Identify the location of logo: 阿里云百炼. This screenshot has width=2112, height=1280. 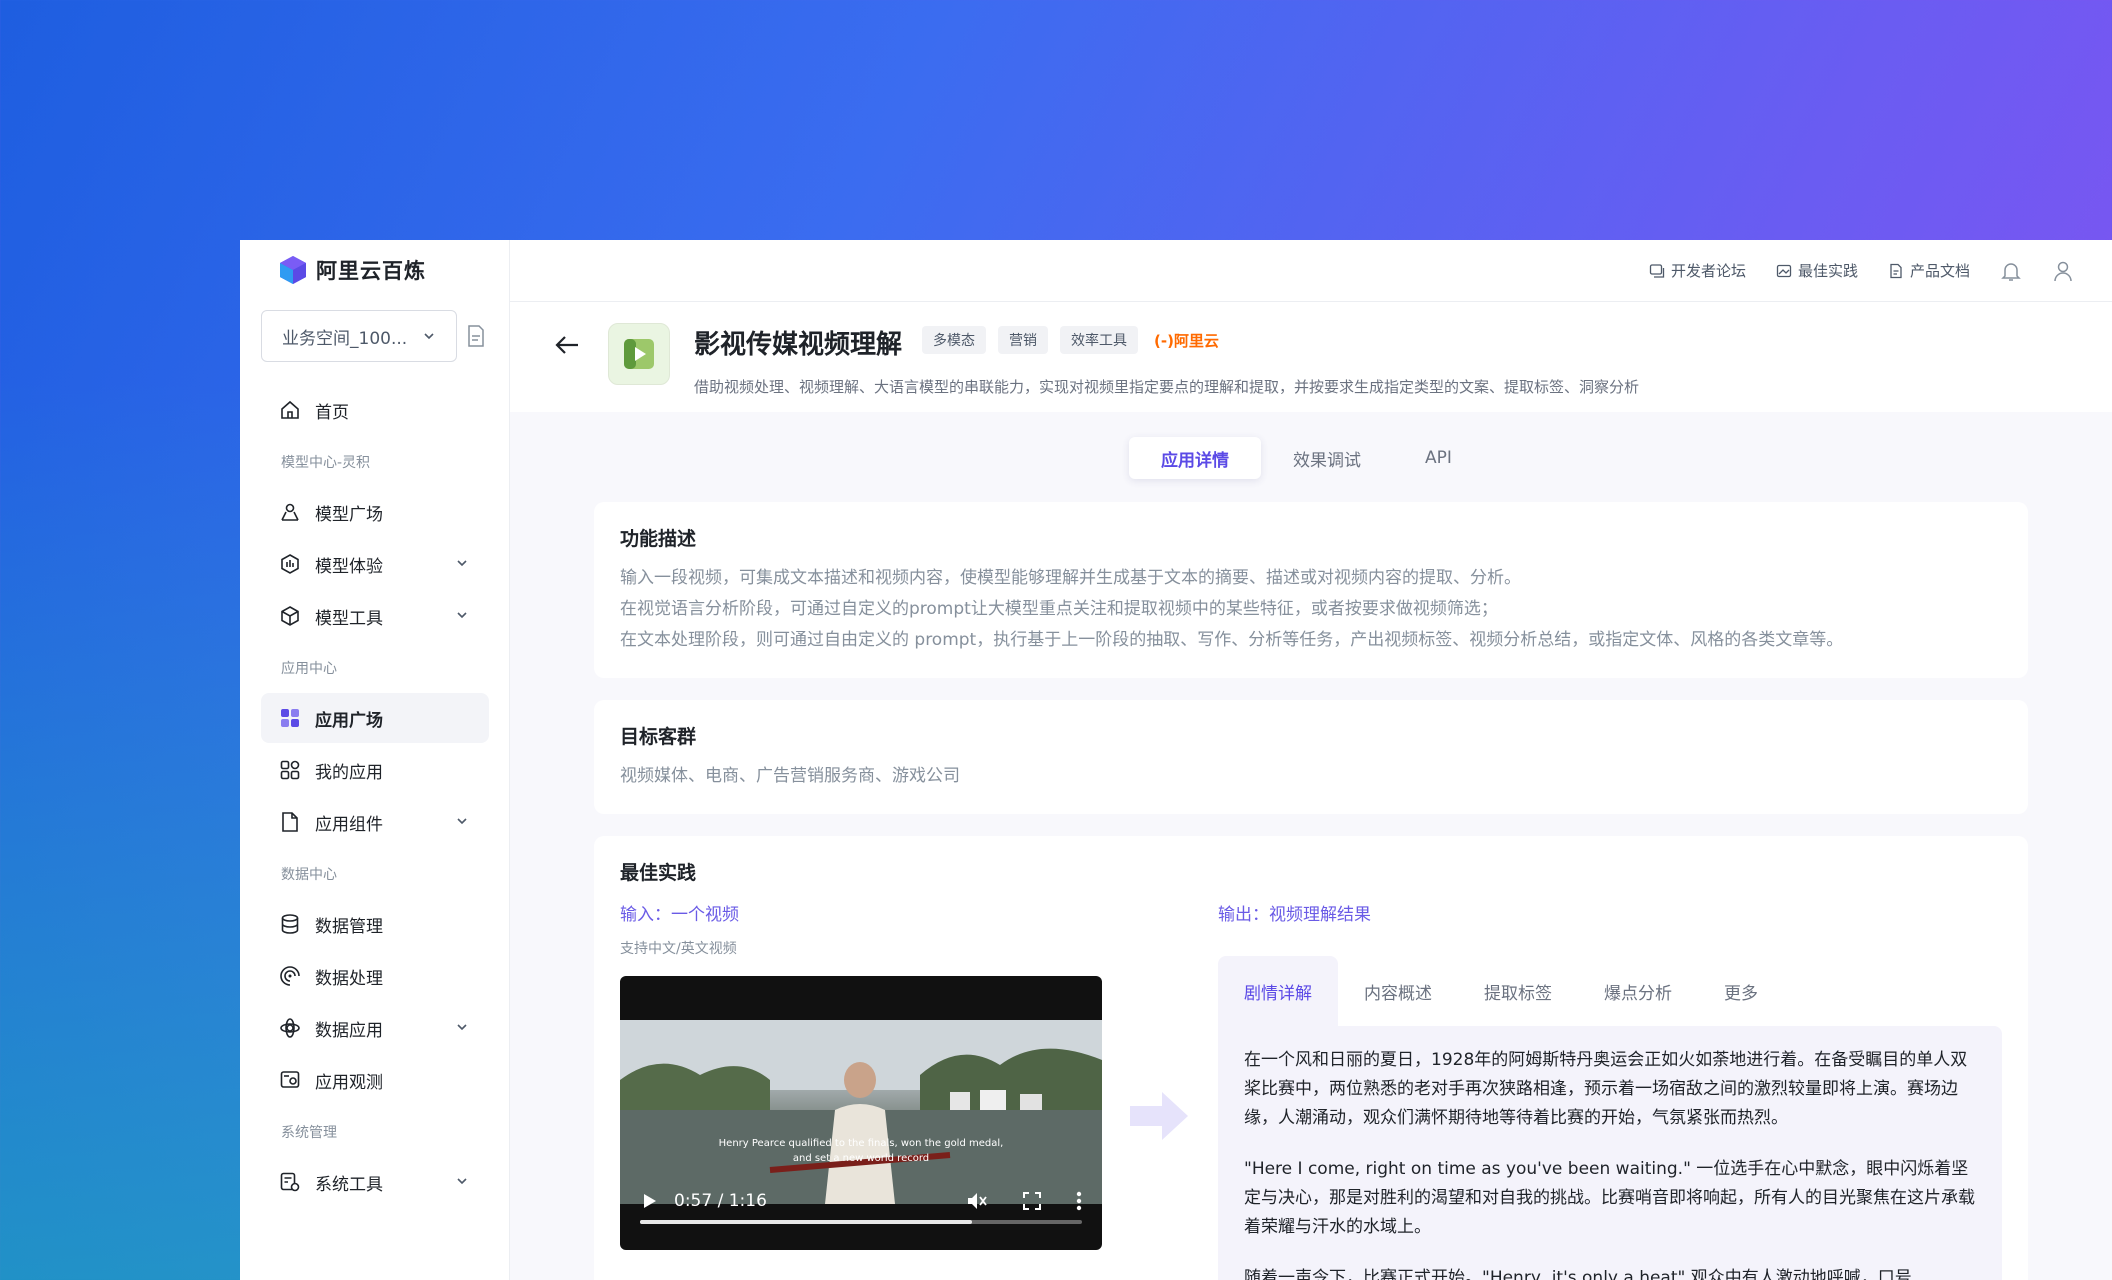
(352, 270).